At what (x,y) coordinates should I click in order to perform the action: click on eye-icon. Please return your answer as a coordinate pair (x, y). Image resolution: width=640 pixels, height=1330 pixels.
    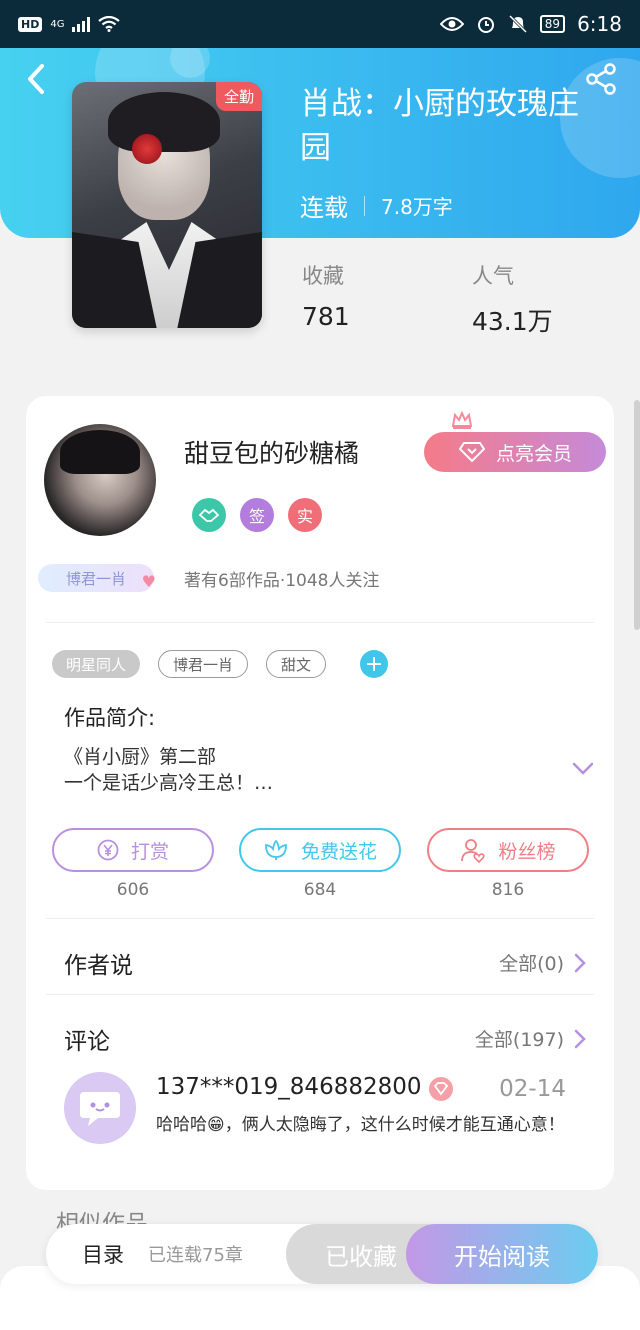
    Looking at the image, I should click on (451, 24).